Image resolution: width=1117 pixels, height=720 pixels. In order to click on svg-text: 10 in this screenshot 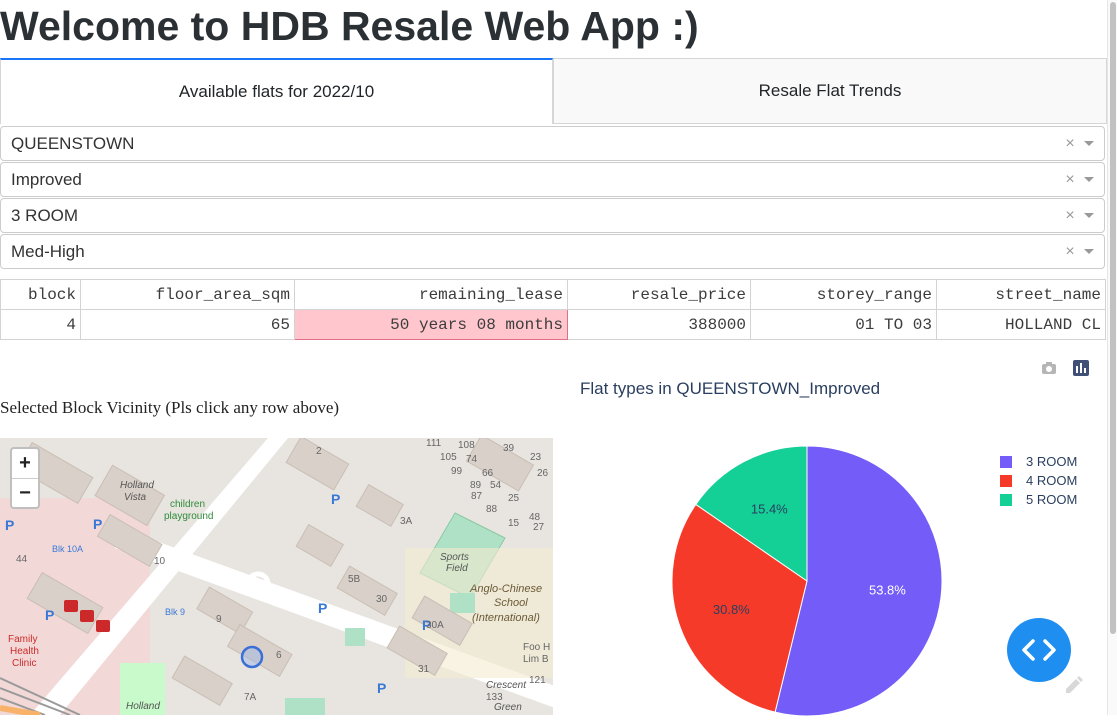, I will do `click(160, 561)`.